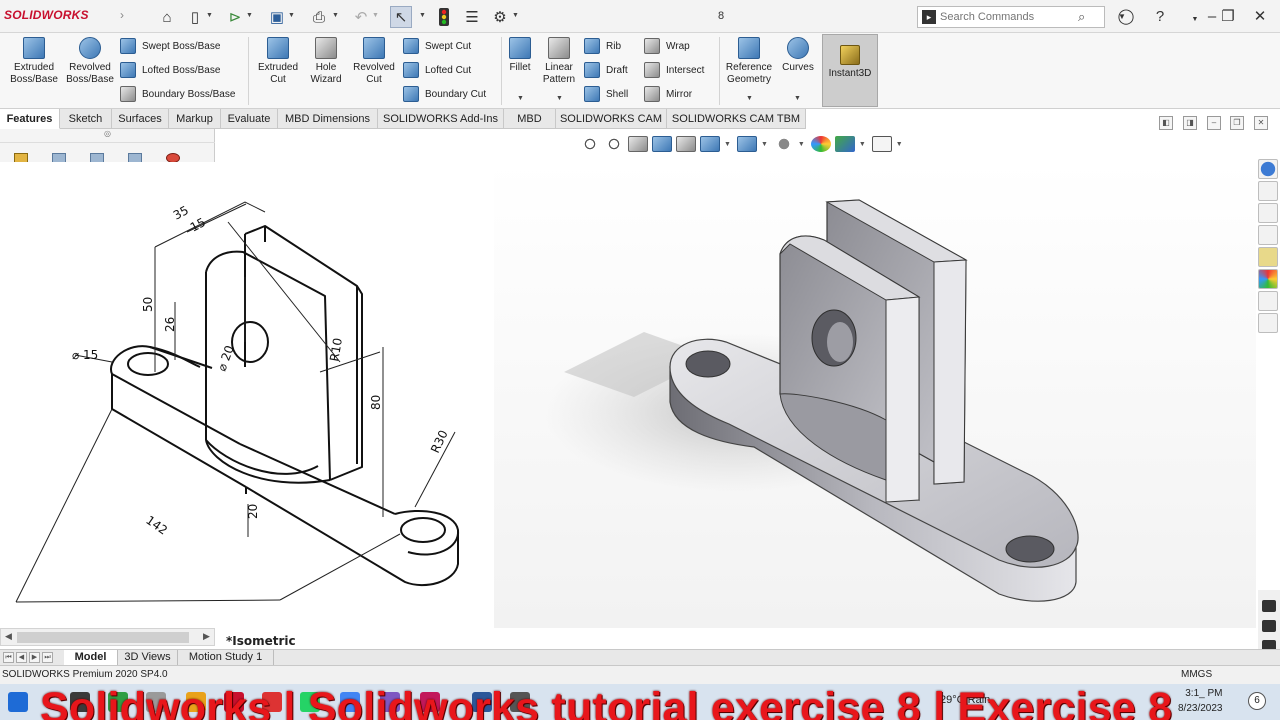 The height and width of the screenshot is (720, 1280). What do you see at coordinates (437, 46) in the screenshot?
I see `swept-cut-button: Swept Cut` at bounding box center [437, 46].